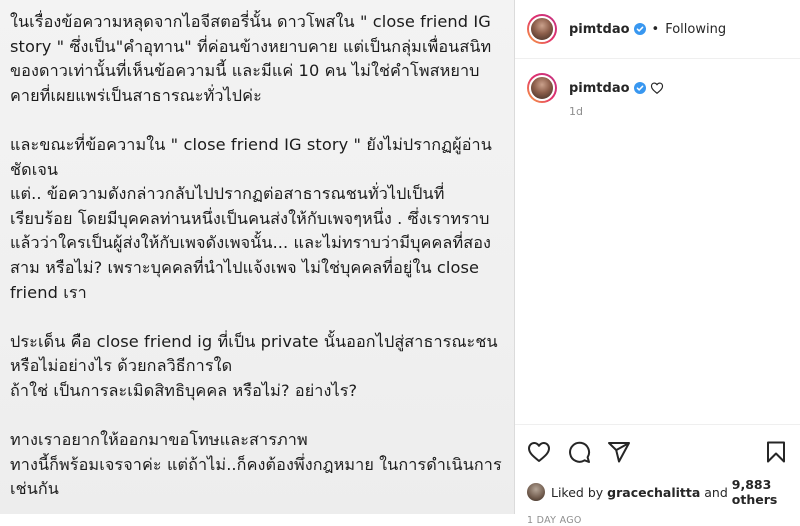 Image resolution: width=800 pixels, height=526 pixels. What do you see at coordinates (619, 452) in the screenshot?
I see `share-icon` at bounding box center [619, 452].